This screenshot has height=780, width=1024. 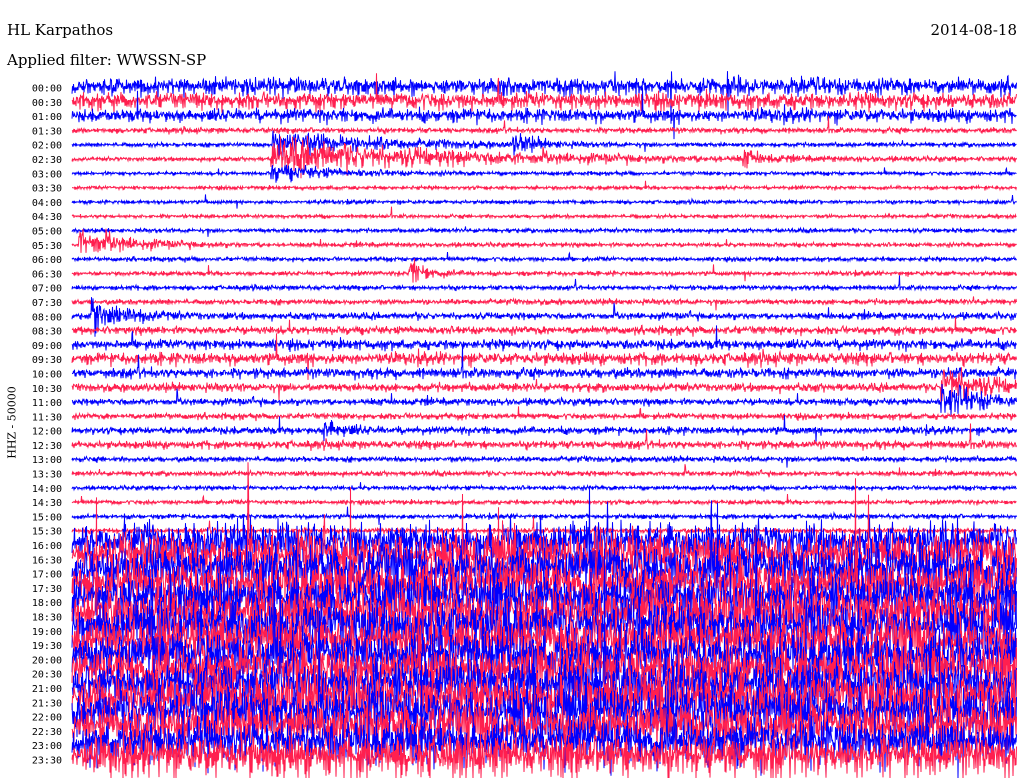 I want to click on row-time-label: 01:00, so click(x=47, y=117).